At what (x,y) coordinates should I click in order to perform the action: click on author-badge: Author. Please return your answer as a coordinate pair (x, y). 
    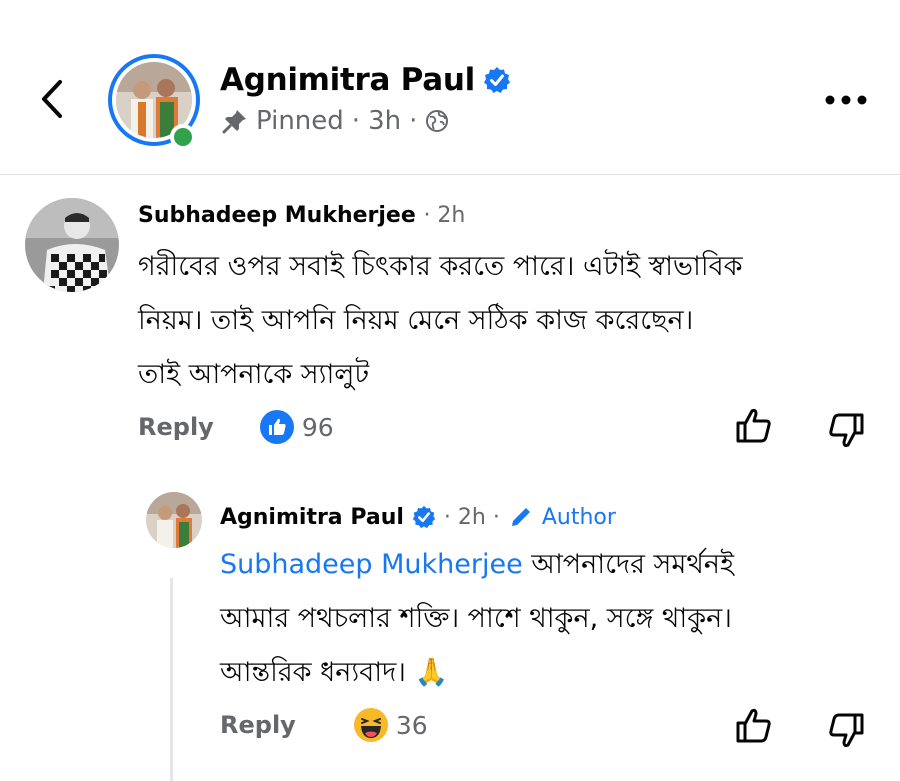
    Looking at the image, I should click on (578, 517).